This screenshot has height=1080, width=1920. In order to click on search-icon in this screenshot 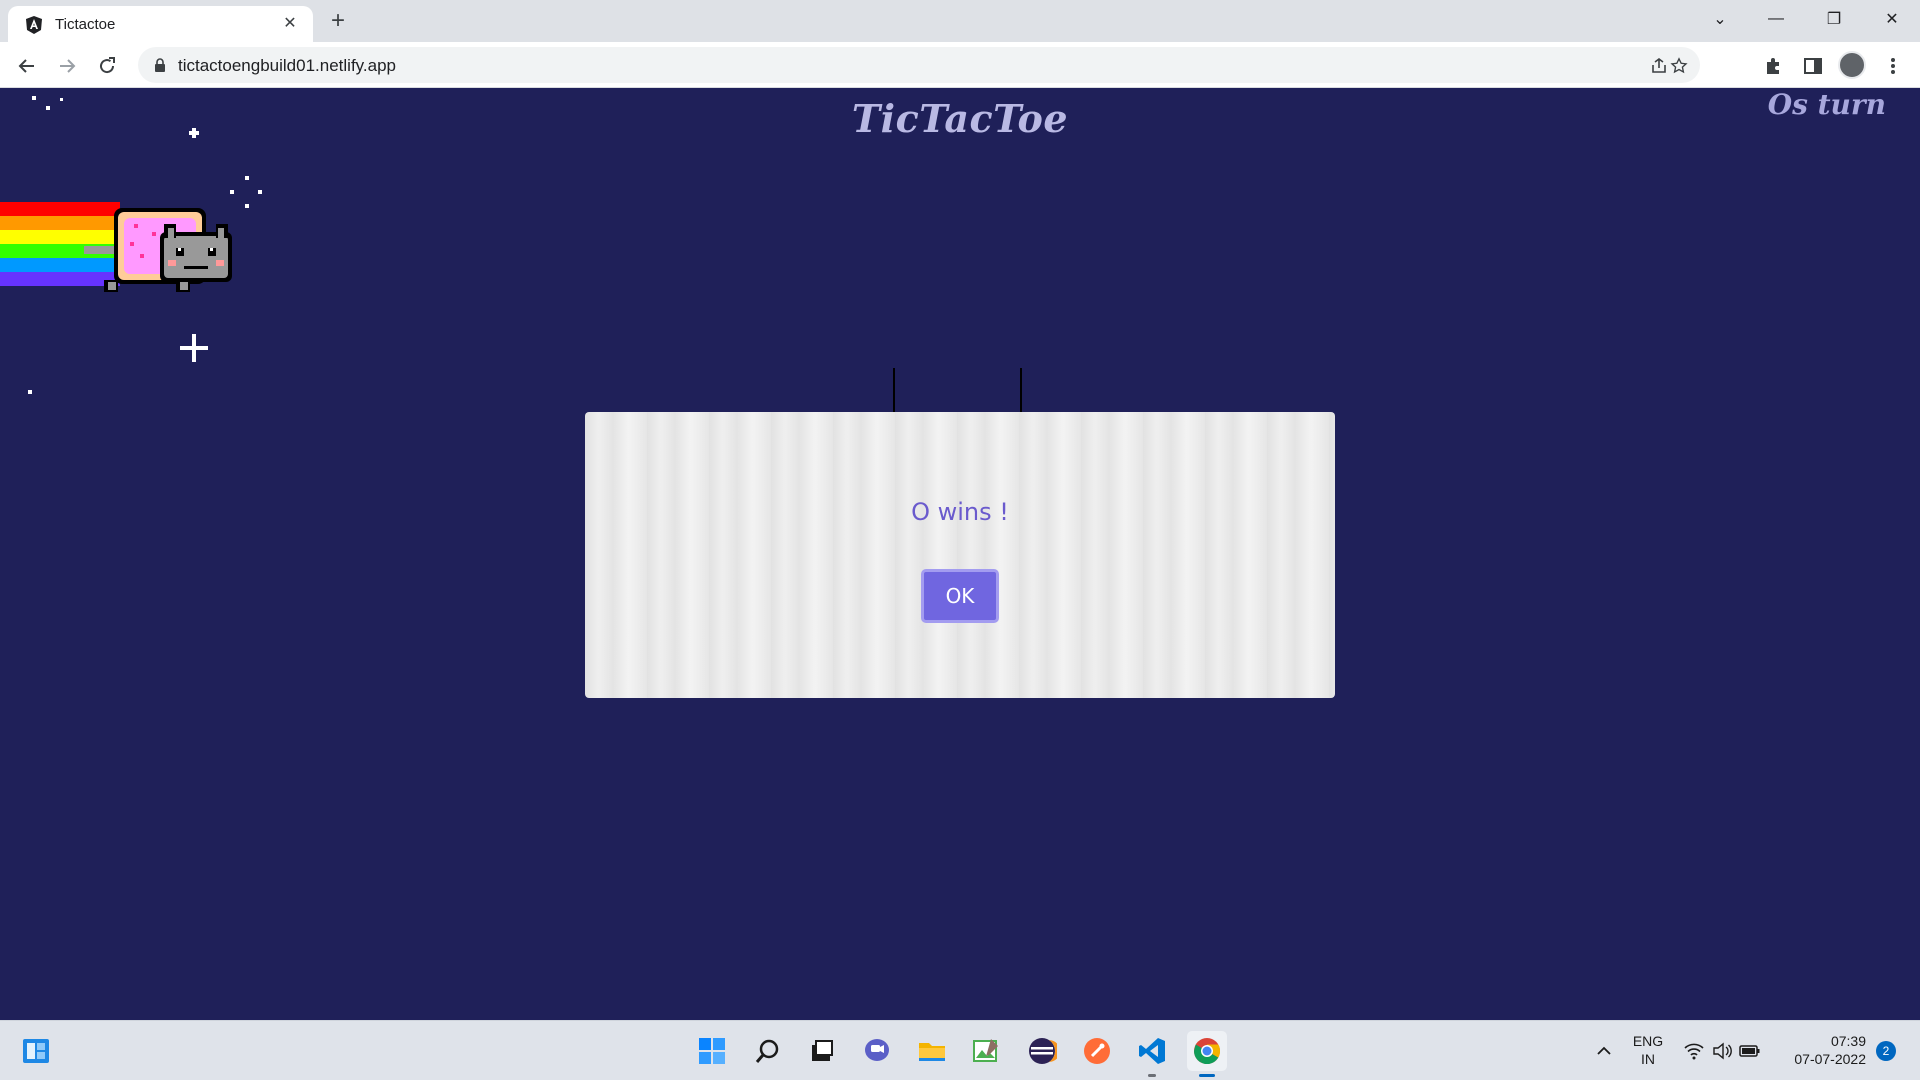, I will do `click(768, 1051)`.